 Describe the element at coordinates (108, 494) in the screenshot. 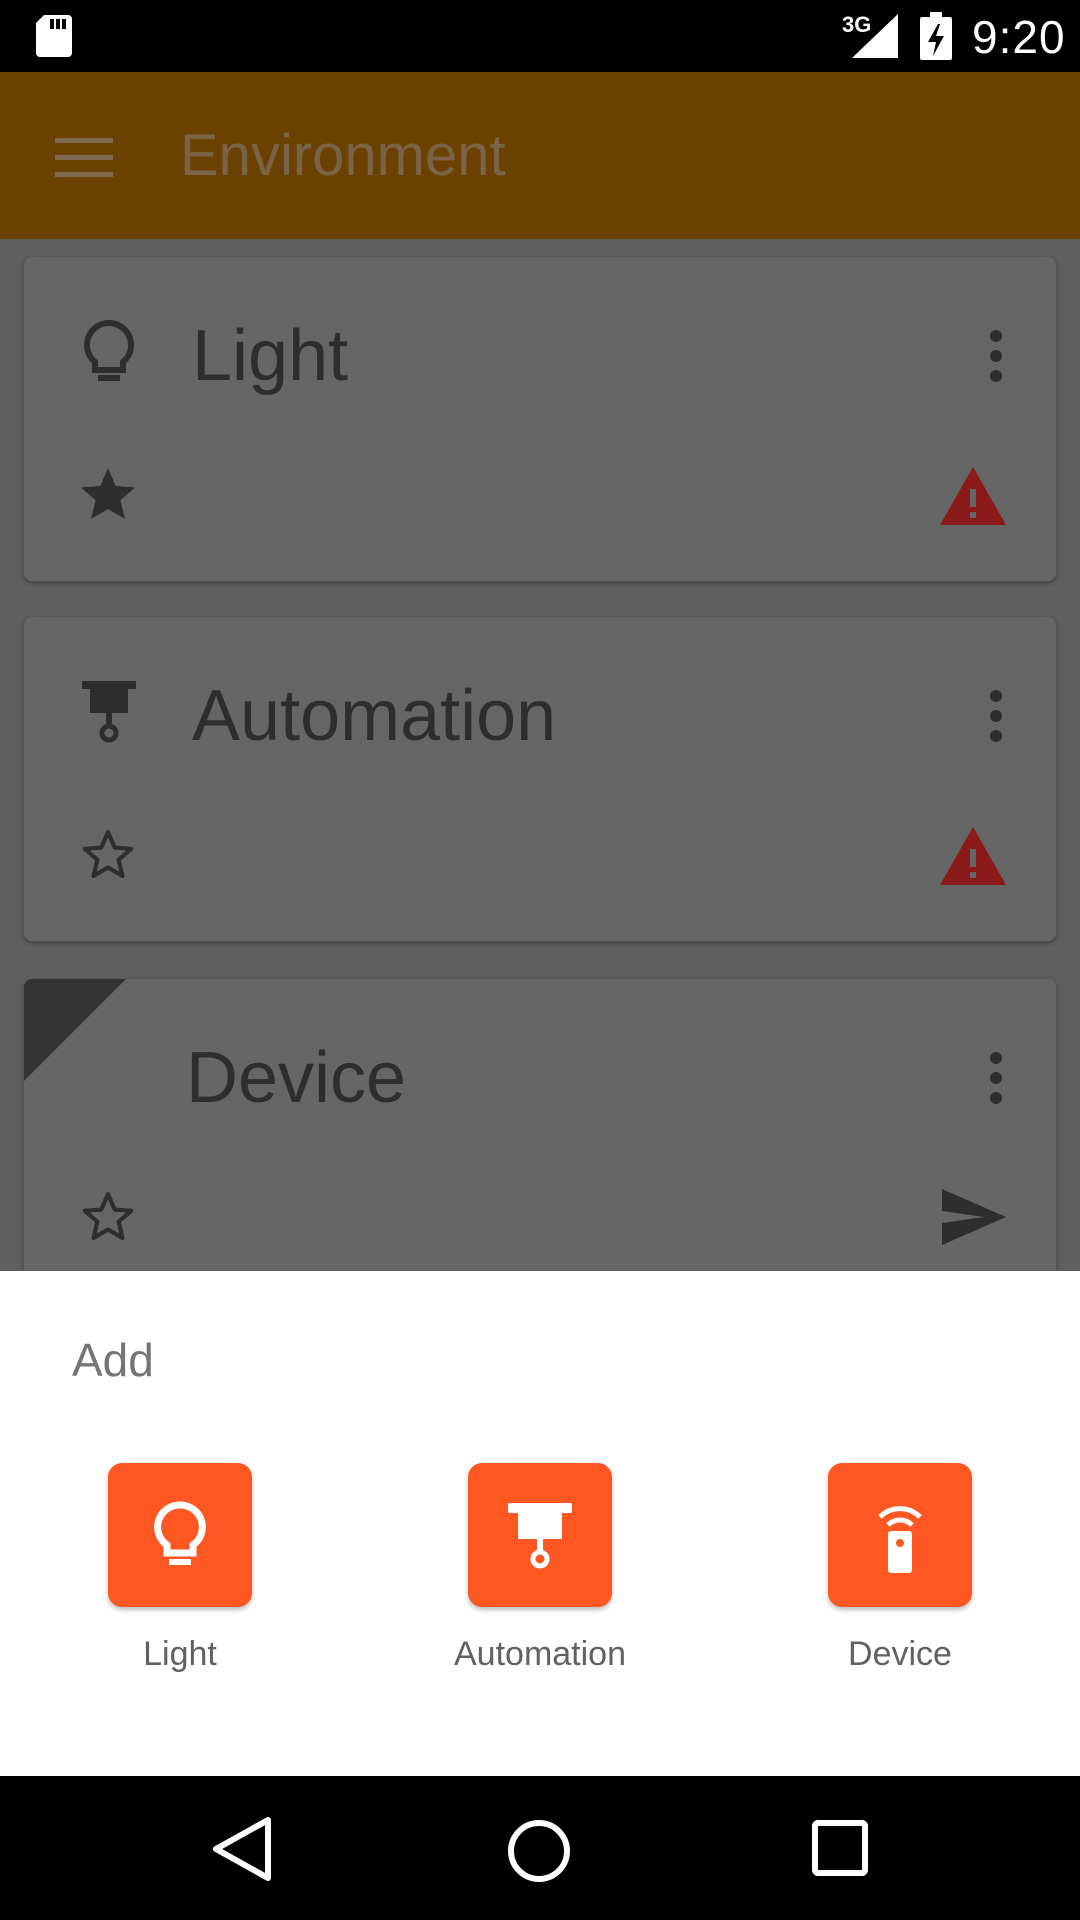

I see `star-filled-icon` at that location.